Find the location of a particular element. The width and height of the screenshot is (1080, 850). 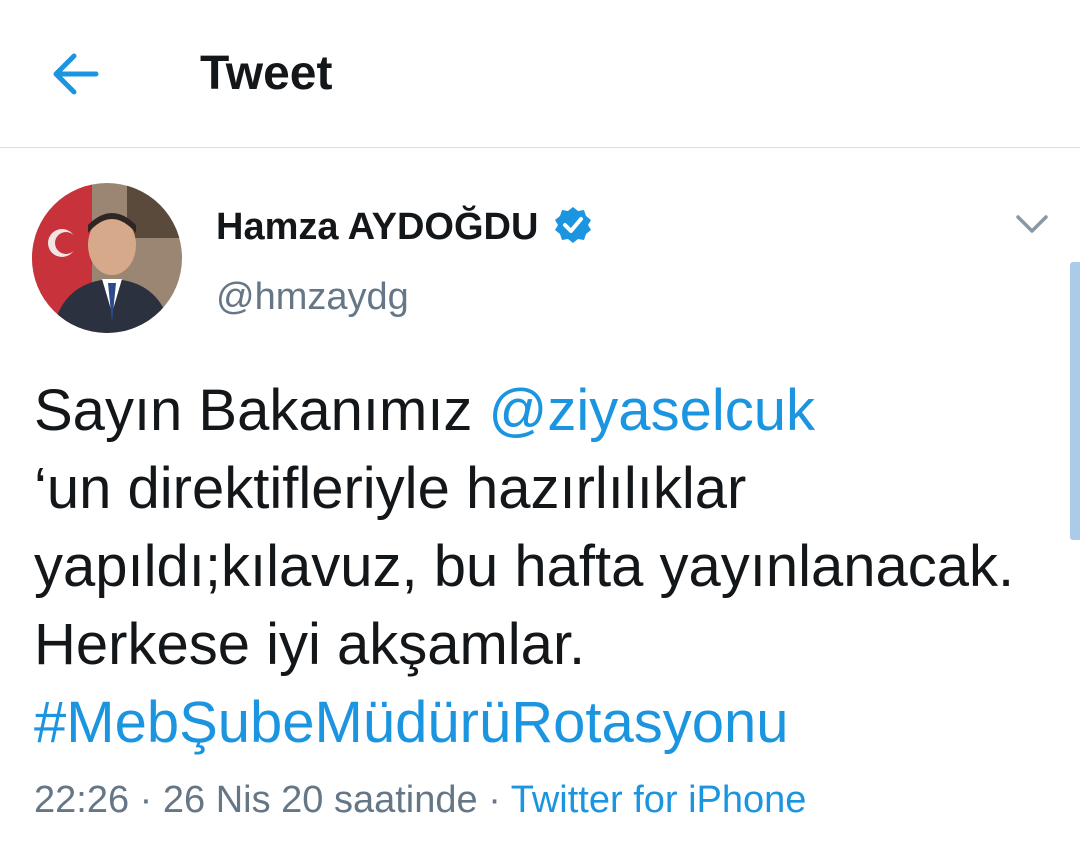

page-title: Tweet is located at coordinates (266, 73).